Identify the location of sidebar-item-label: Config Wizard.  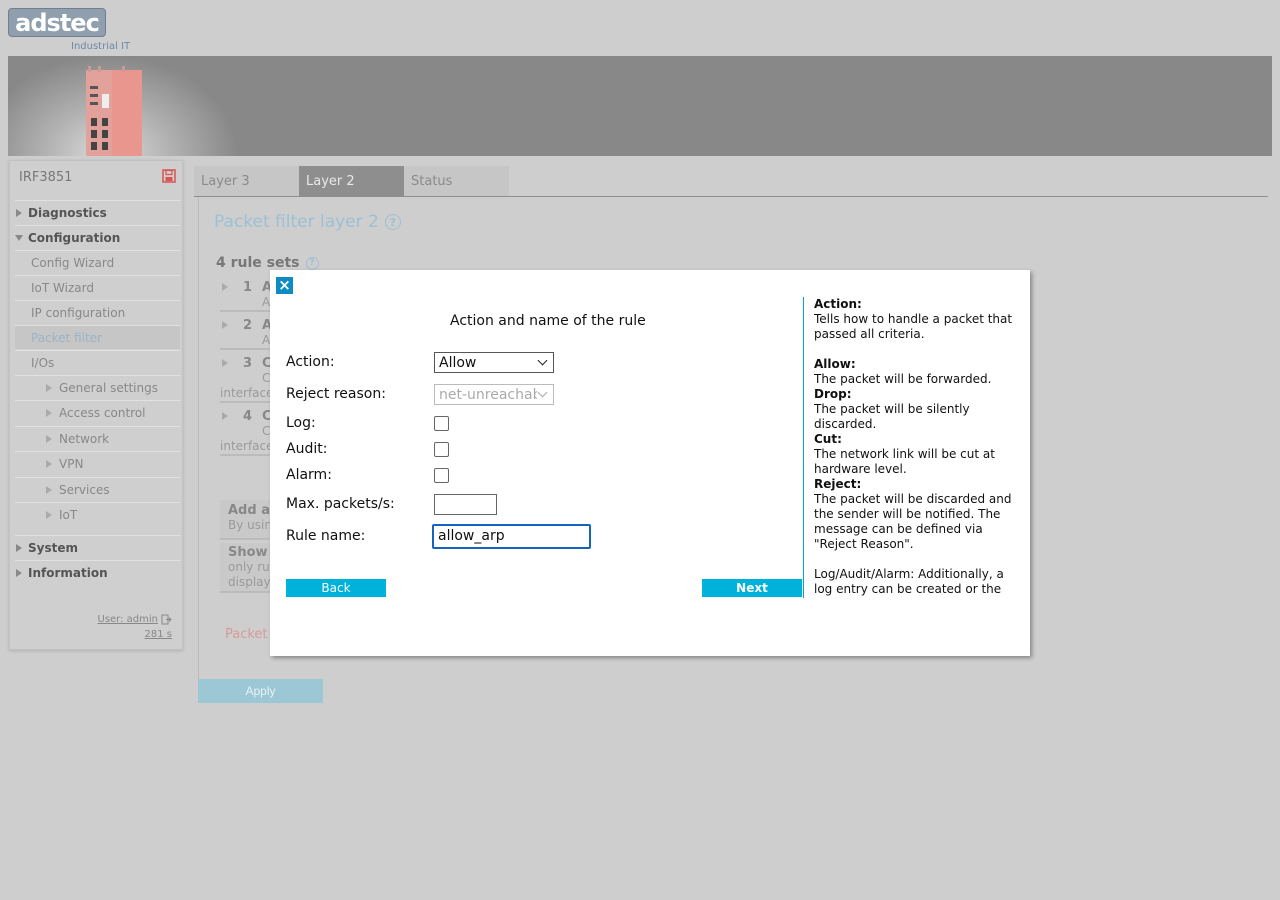
(73, 262).